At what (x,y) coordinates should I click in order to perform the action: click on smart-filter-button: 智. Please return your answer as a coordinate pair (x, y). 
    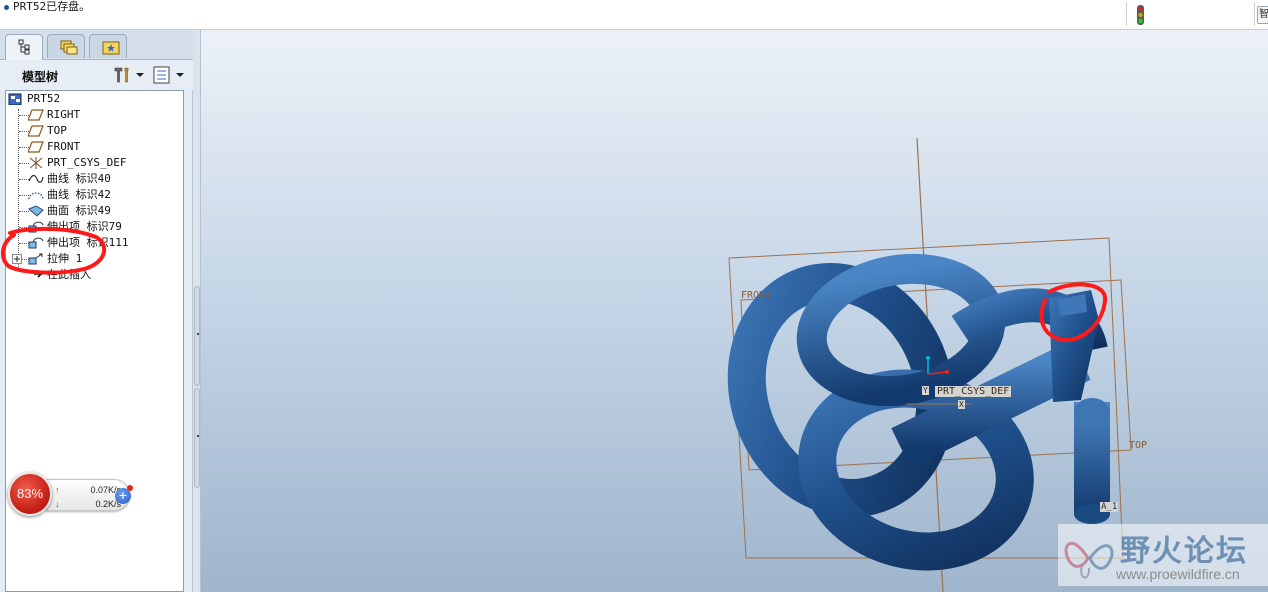
    Looking at the image, I should click on (1262, 15).